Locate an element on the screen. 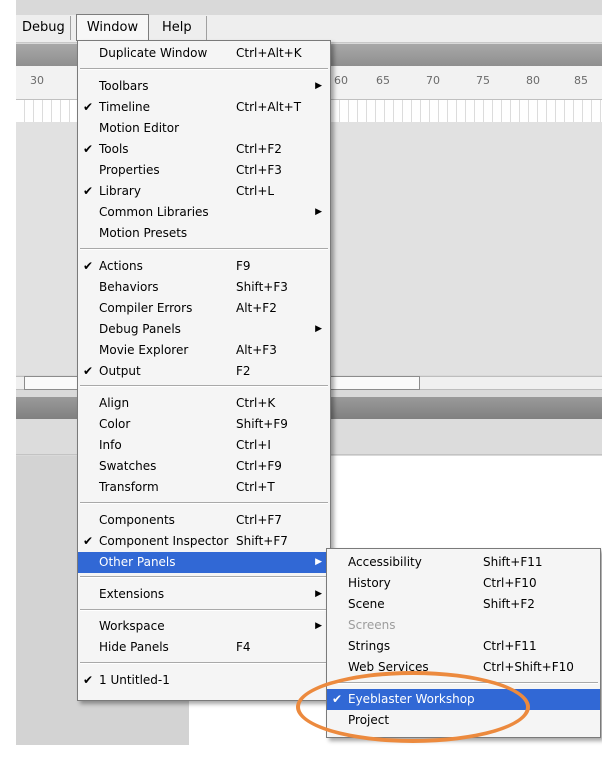 The width and height of the screenshot is (602, 758). menu-item-swatches: Swatches Ctrl+F9 is located at coordinates (204, 466).